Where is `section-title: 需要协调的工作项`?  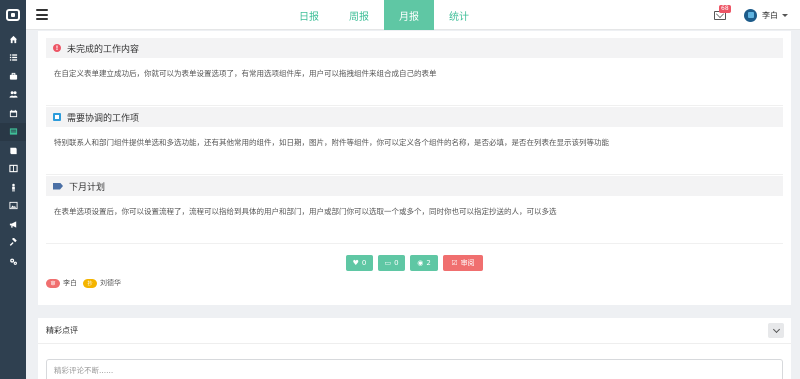 section-title: 需要协调的工作项 is located at coordinates (103, 118).